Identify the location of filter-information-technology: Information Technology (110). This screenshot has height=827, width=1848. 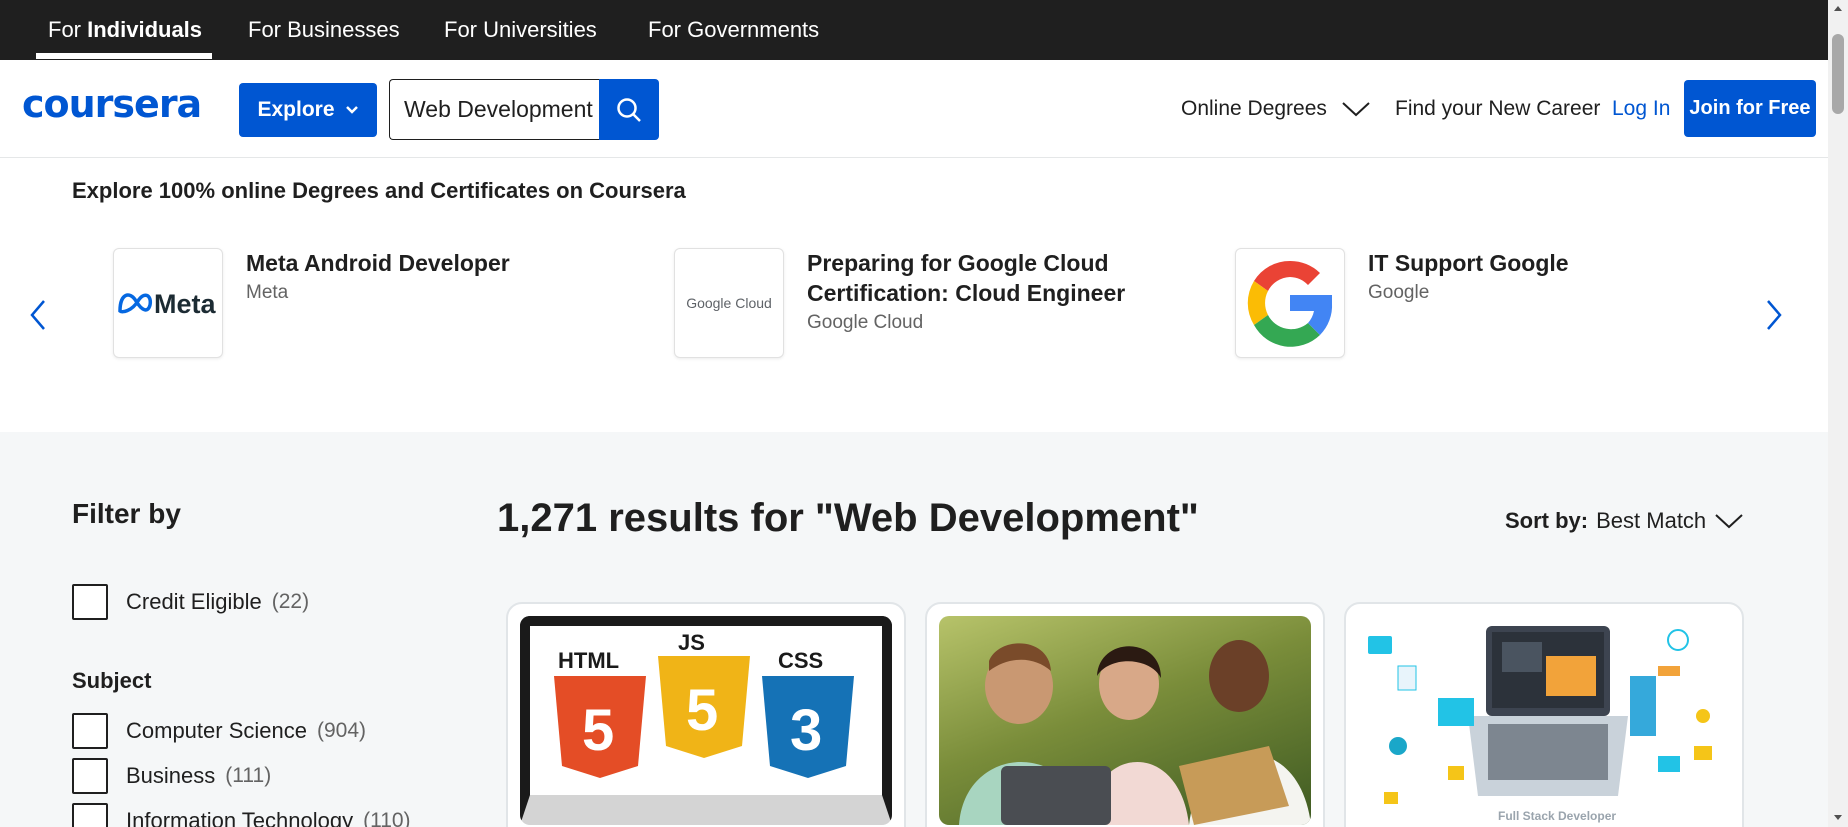
(241, 815).